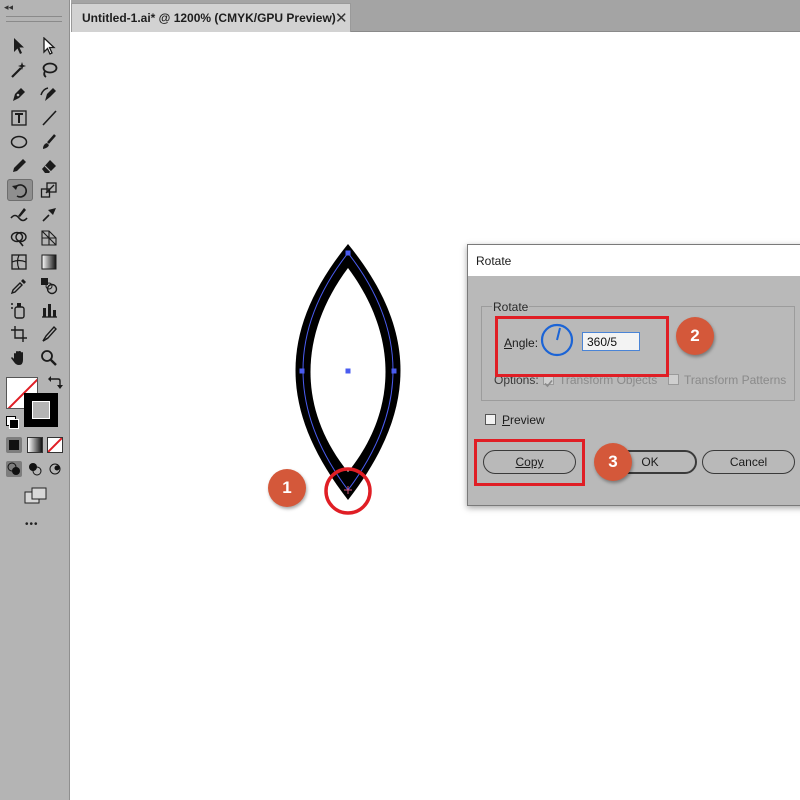 The height and width of the screenshot is (800, 800). Describe the element at coordinates (523, 420) in the screenshot. I see `preview-label: Preview` at that location.